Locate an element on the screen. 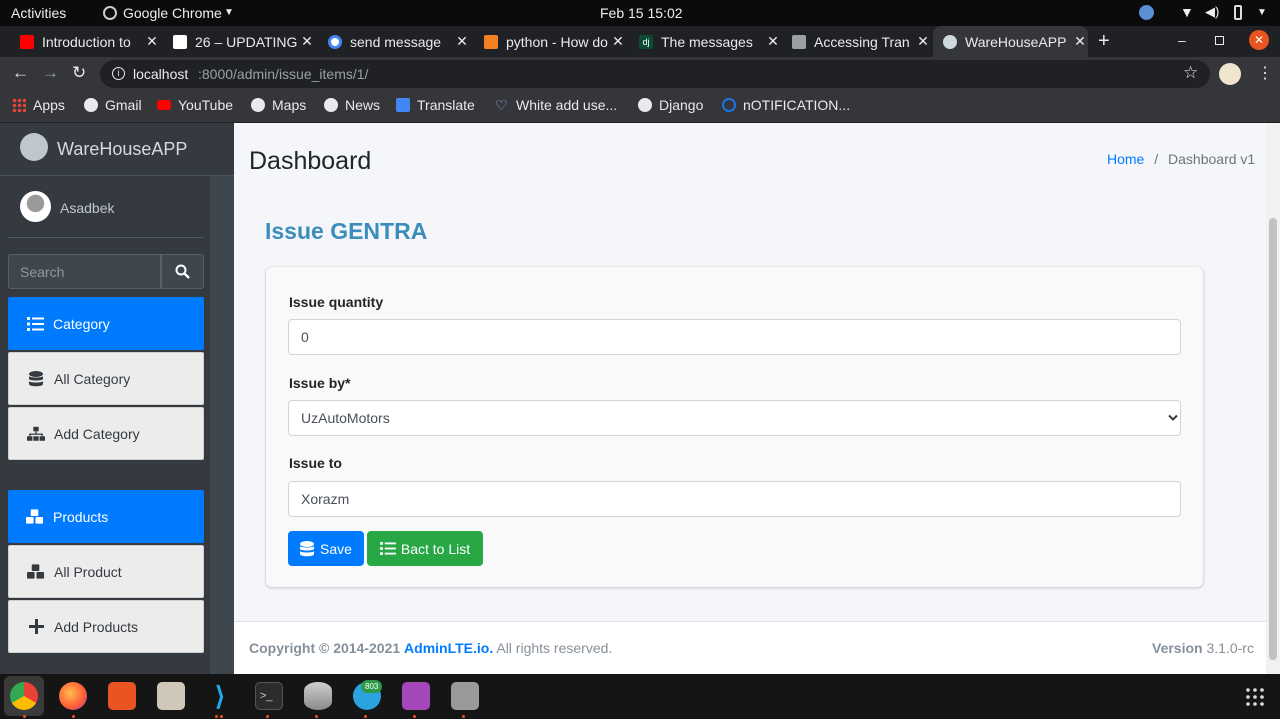 This screenshot has height=719, width=1280. sidebar-item-all-product: All Product is located at coordinates (106, 571).